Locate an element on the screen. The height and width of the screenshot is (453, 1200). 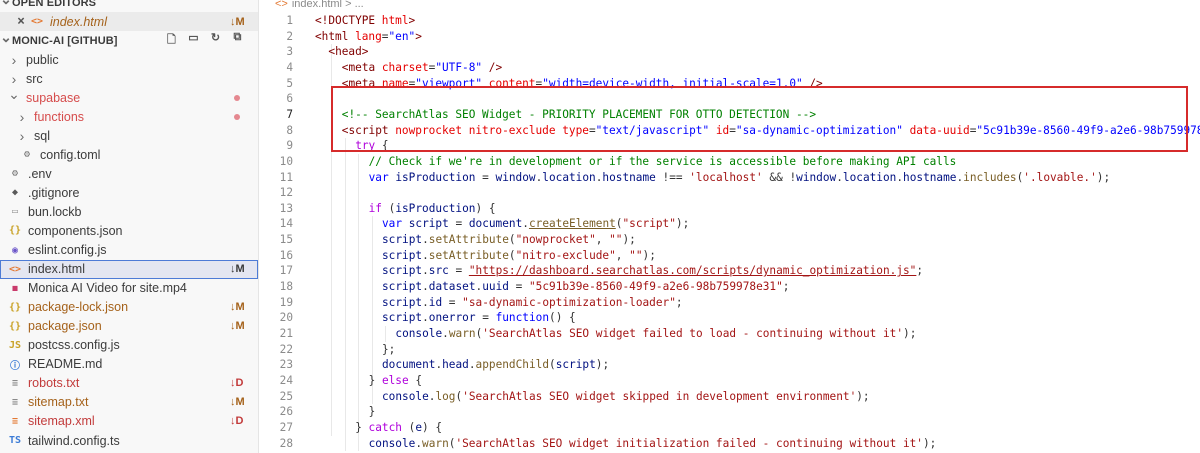
folder-item-sql: sql is located at coordinates (129, 135).